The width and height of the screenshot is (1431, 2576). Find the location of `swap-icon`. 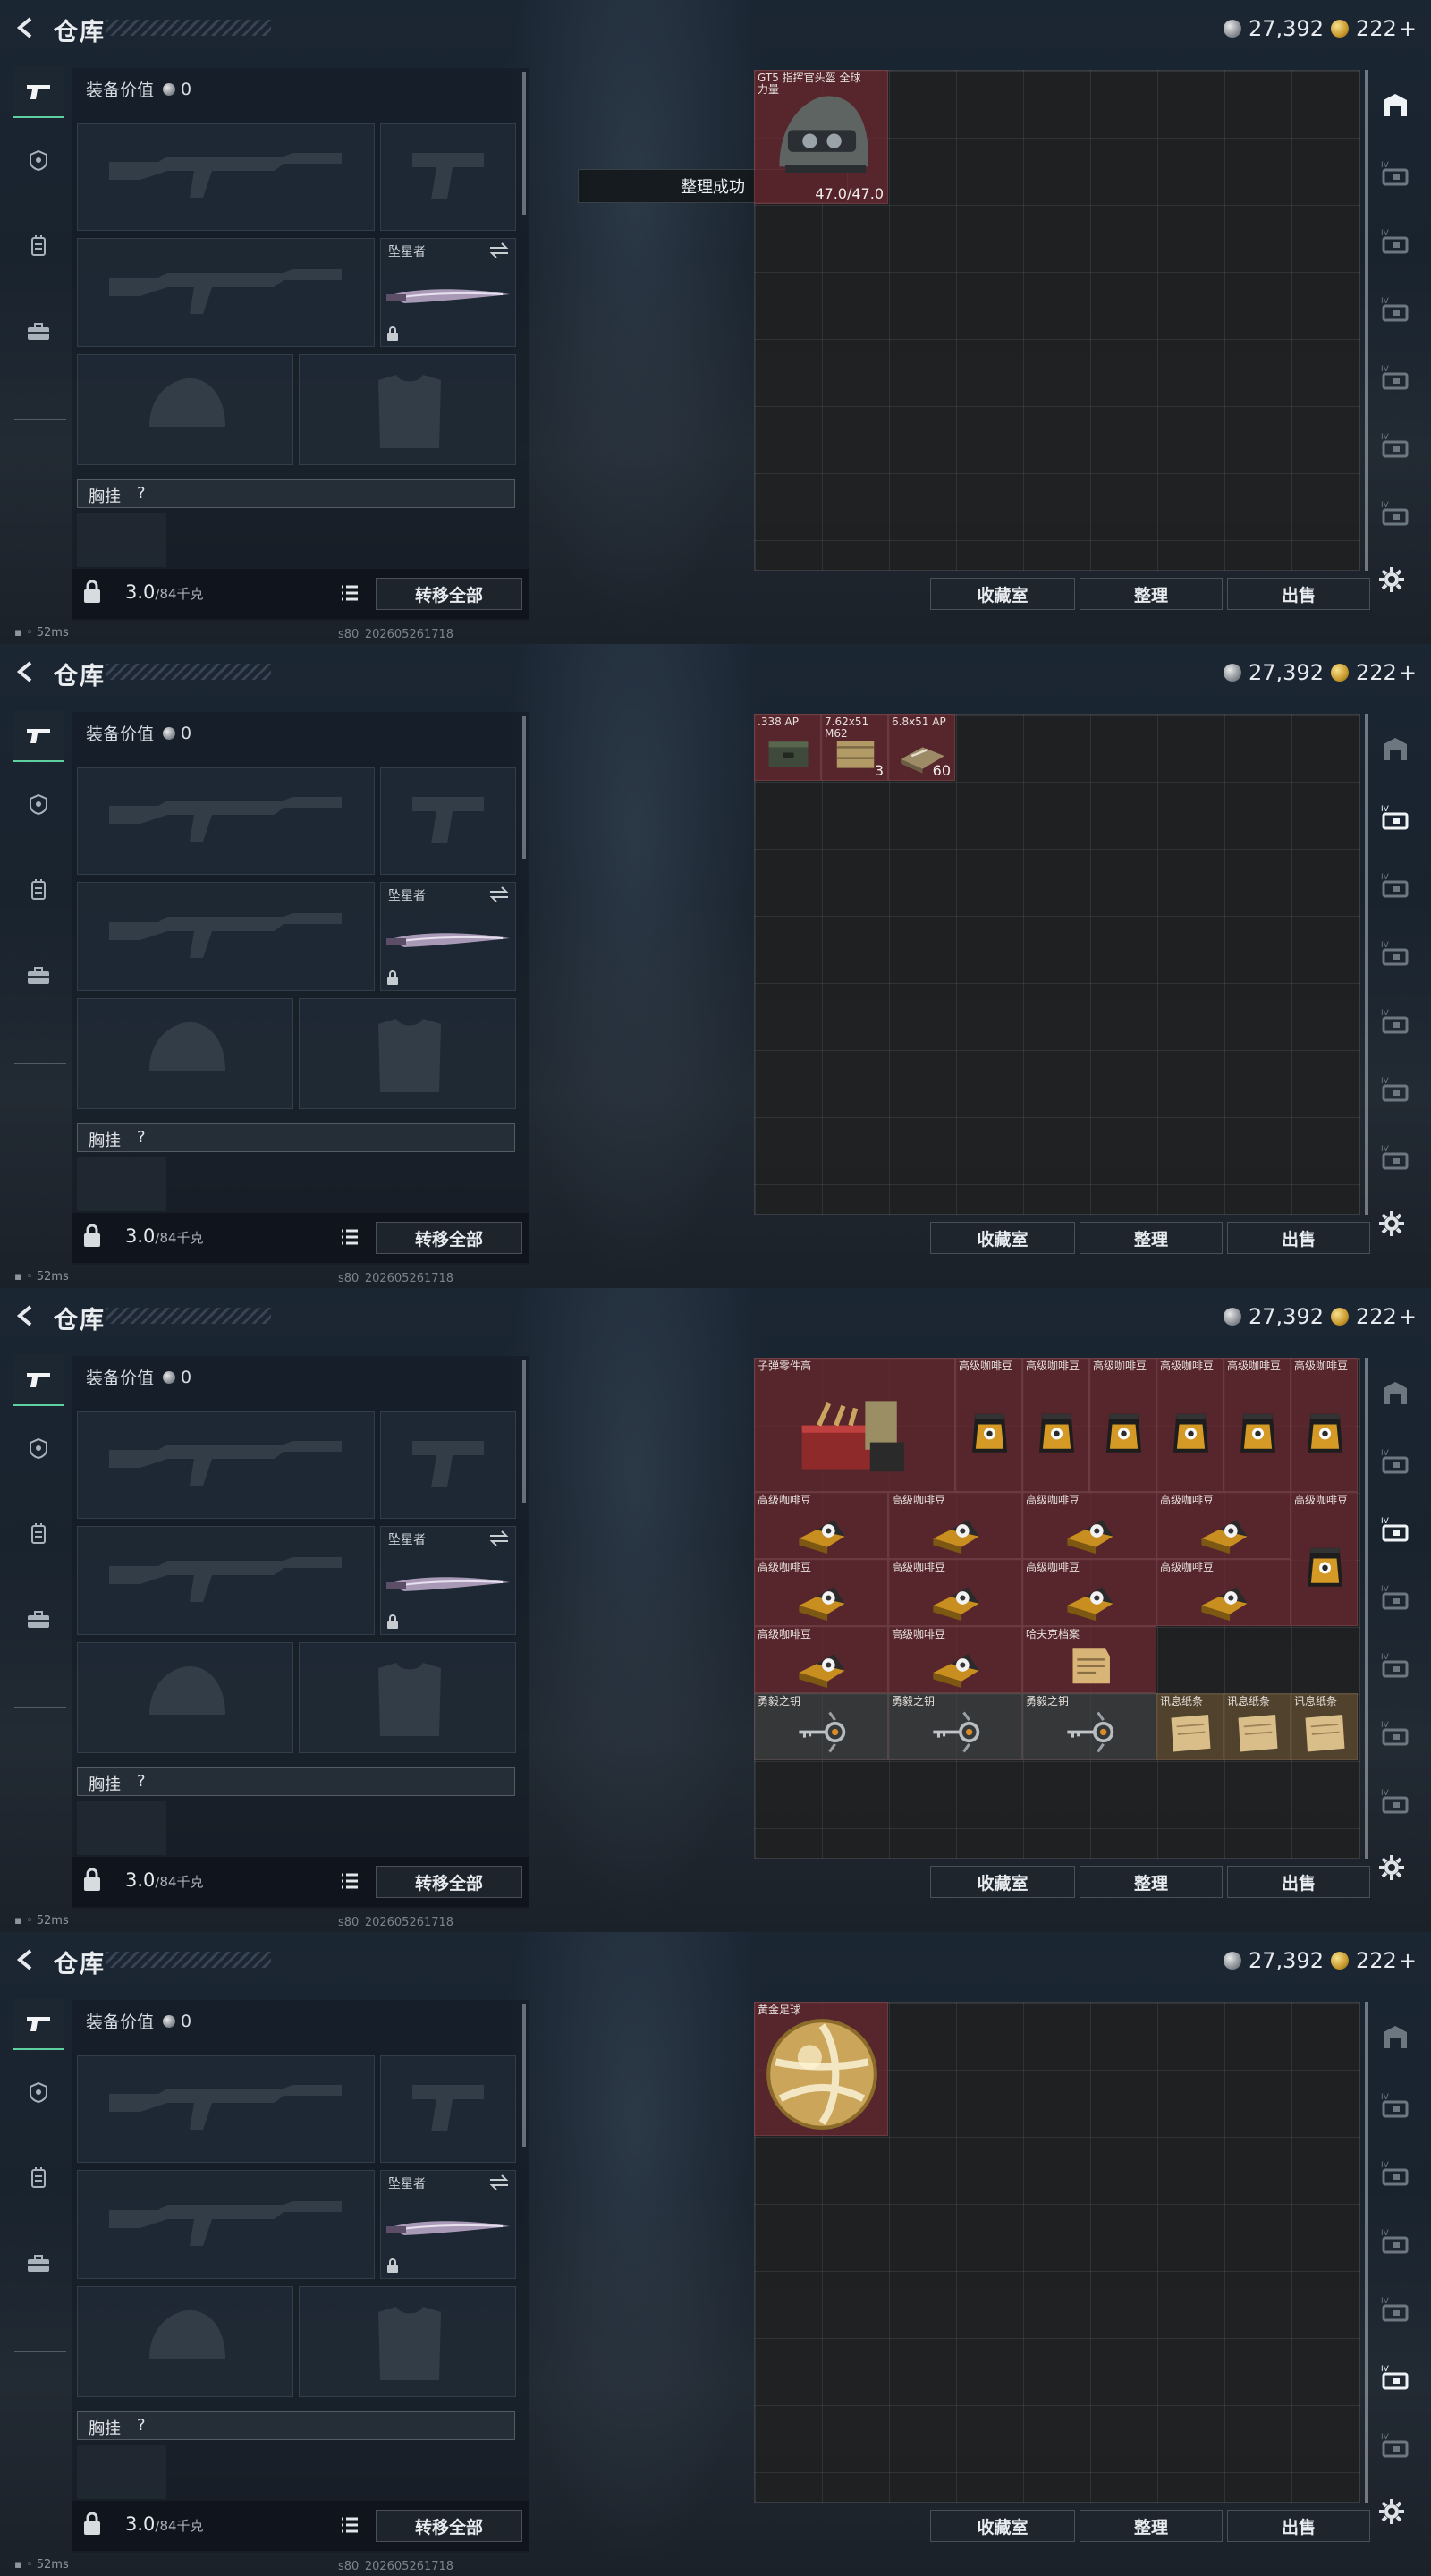

swap-icon is located at coordinates (499, 1538).